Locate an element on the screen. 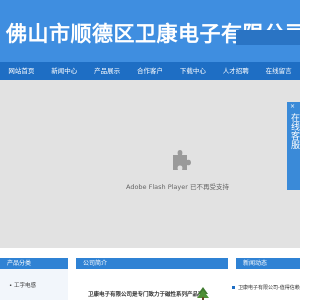 This screenshot has width=320, height=300. company-intro-heading: 公司简介 is located at coordinates (152, 263).